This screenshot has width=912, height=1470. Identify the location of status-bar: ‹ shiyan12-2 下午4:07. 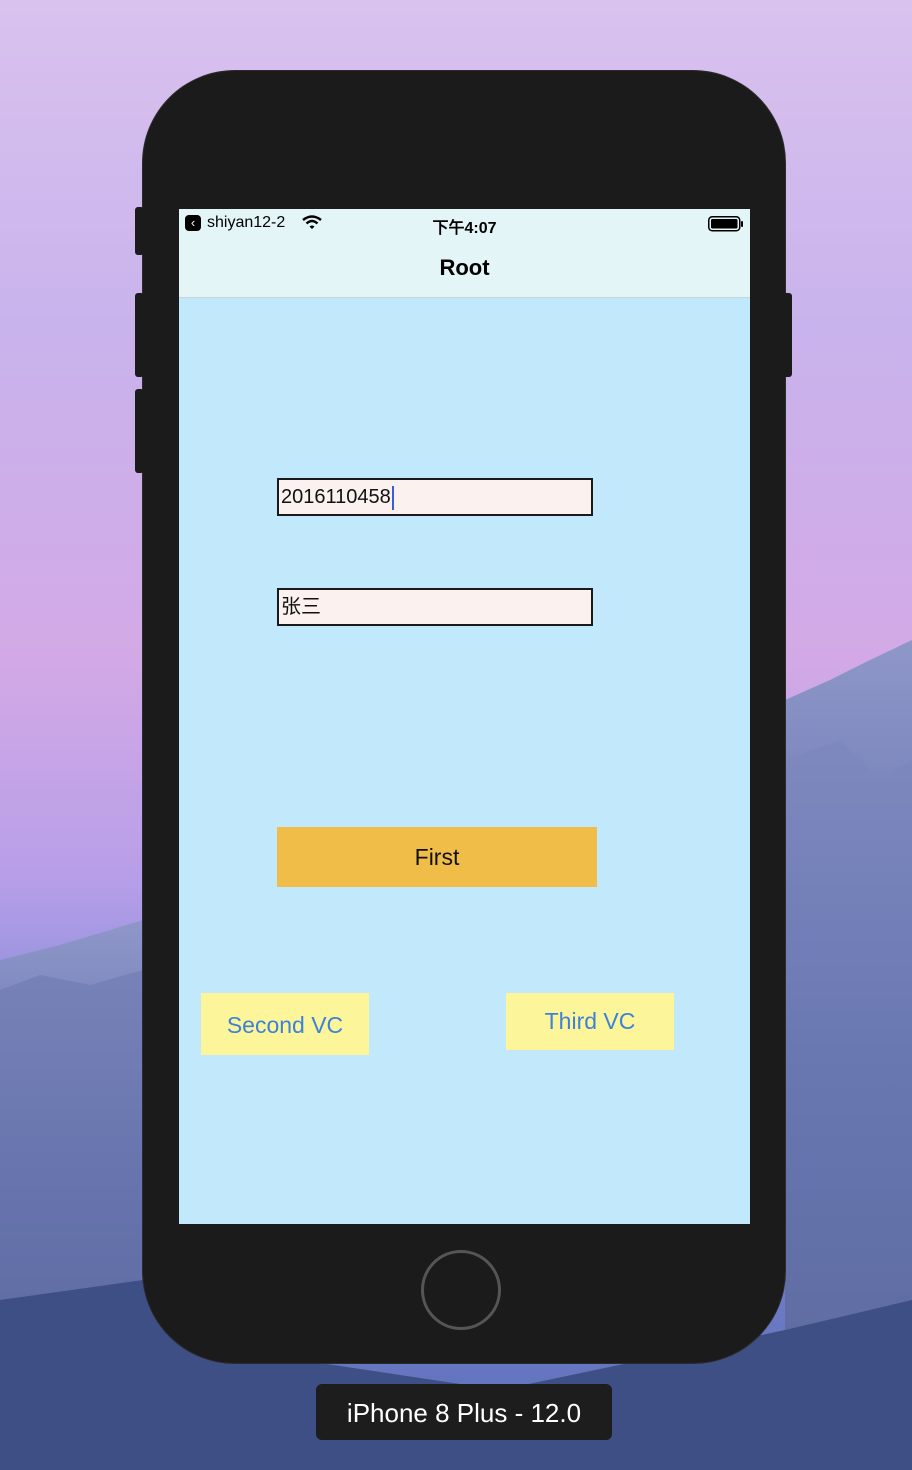
(464, 223).